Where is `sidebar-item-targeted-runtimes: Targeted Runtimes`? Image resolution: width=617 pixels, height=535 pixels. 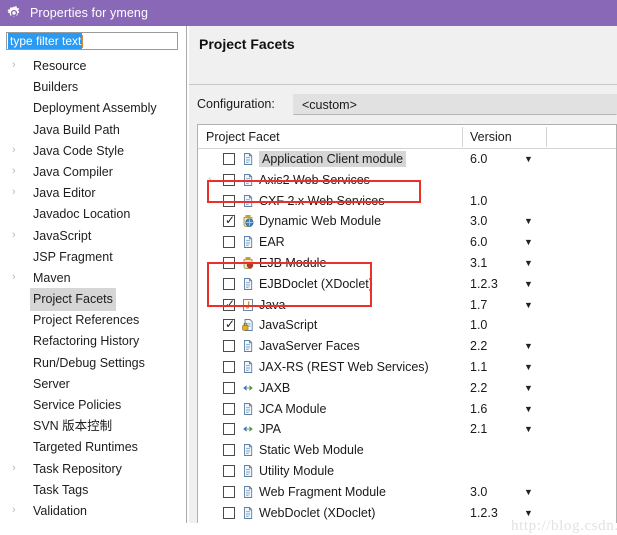 sidebar-item-targeted-runtimes: Targeted Runtimes is located at coordinates (93, 446).